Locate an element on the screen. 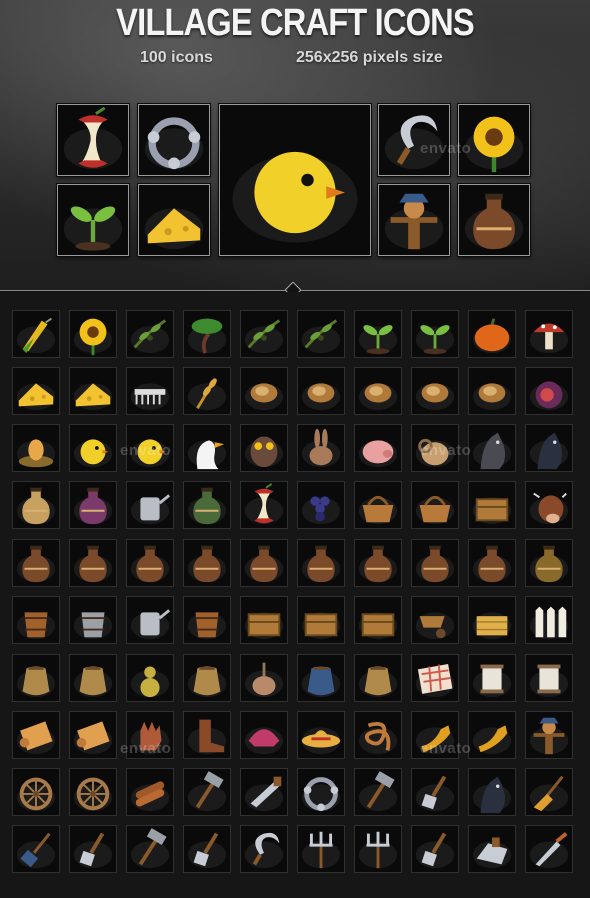  horseshoe-icon is located at coordinates (492, 792).